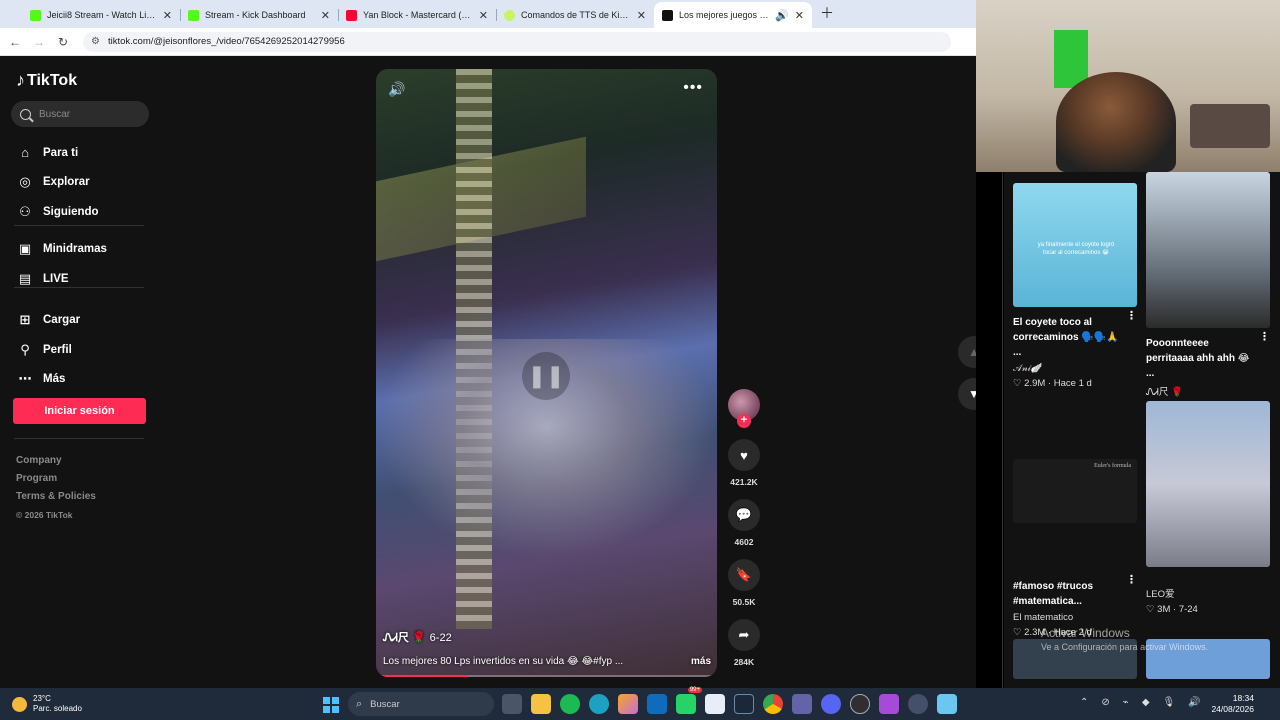  I want to click on more-caption-link: más, so click(701, 661).